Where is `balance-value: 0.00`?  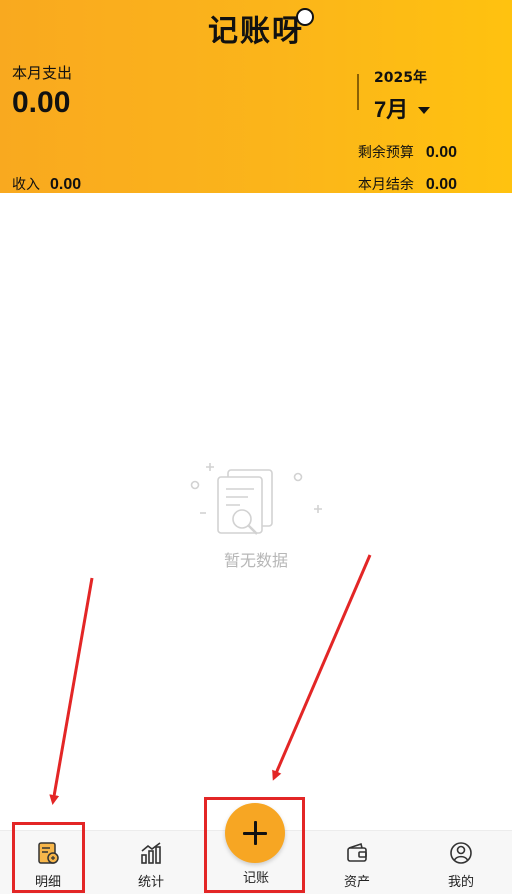
balance-value: 0.00 is located at coordinates (441, 184).